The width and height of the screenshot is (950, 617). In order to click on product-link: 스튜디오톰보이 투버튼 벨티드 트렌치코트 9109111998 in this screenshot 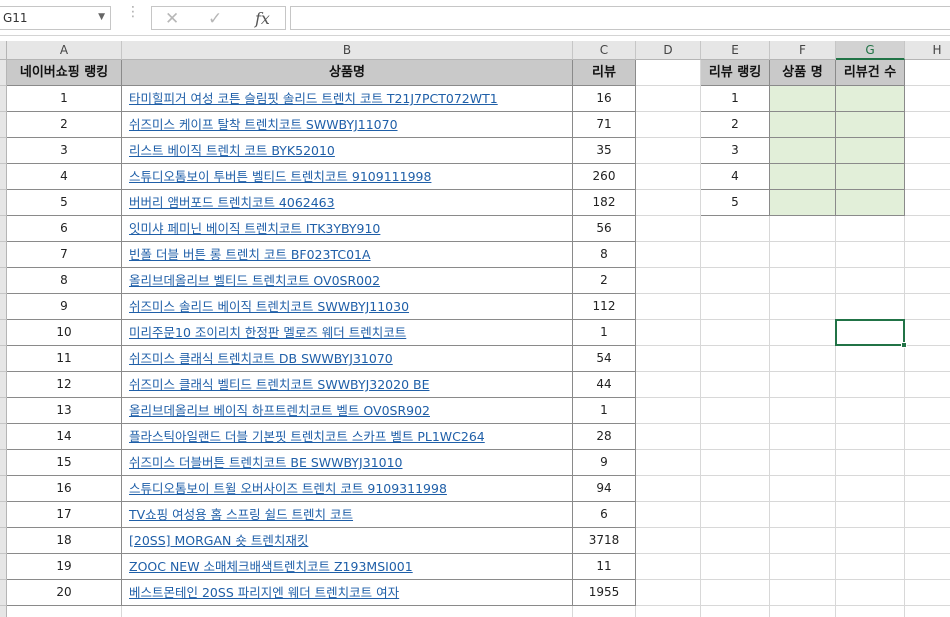, I will do `click(276, 176)`.